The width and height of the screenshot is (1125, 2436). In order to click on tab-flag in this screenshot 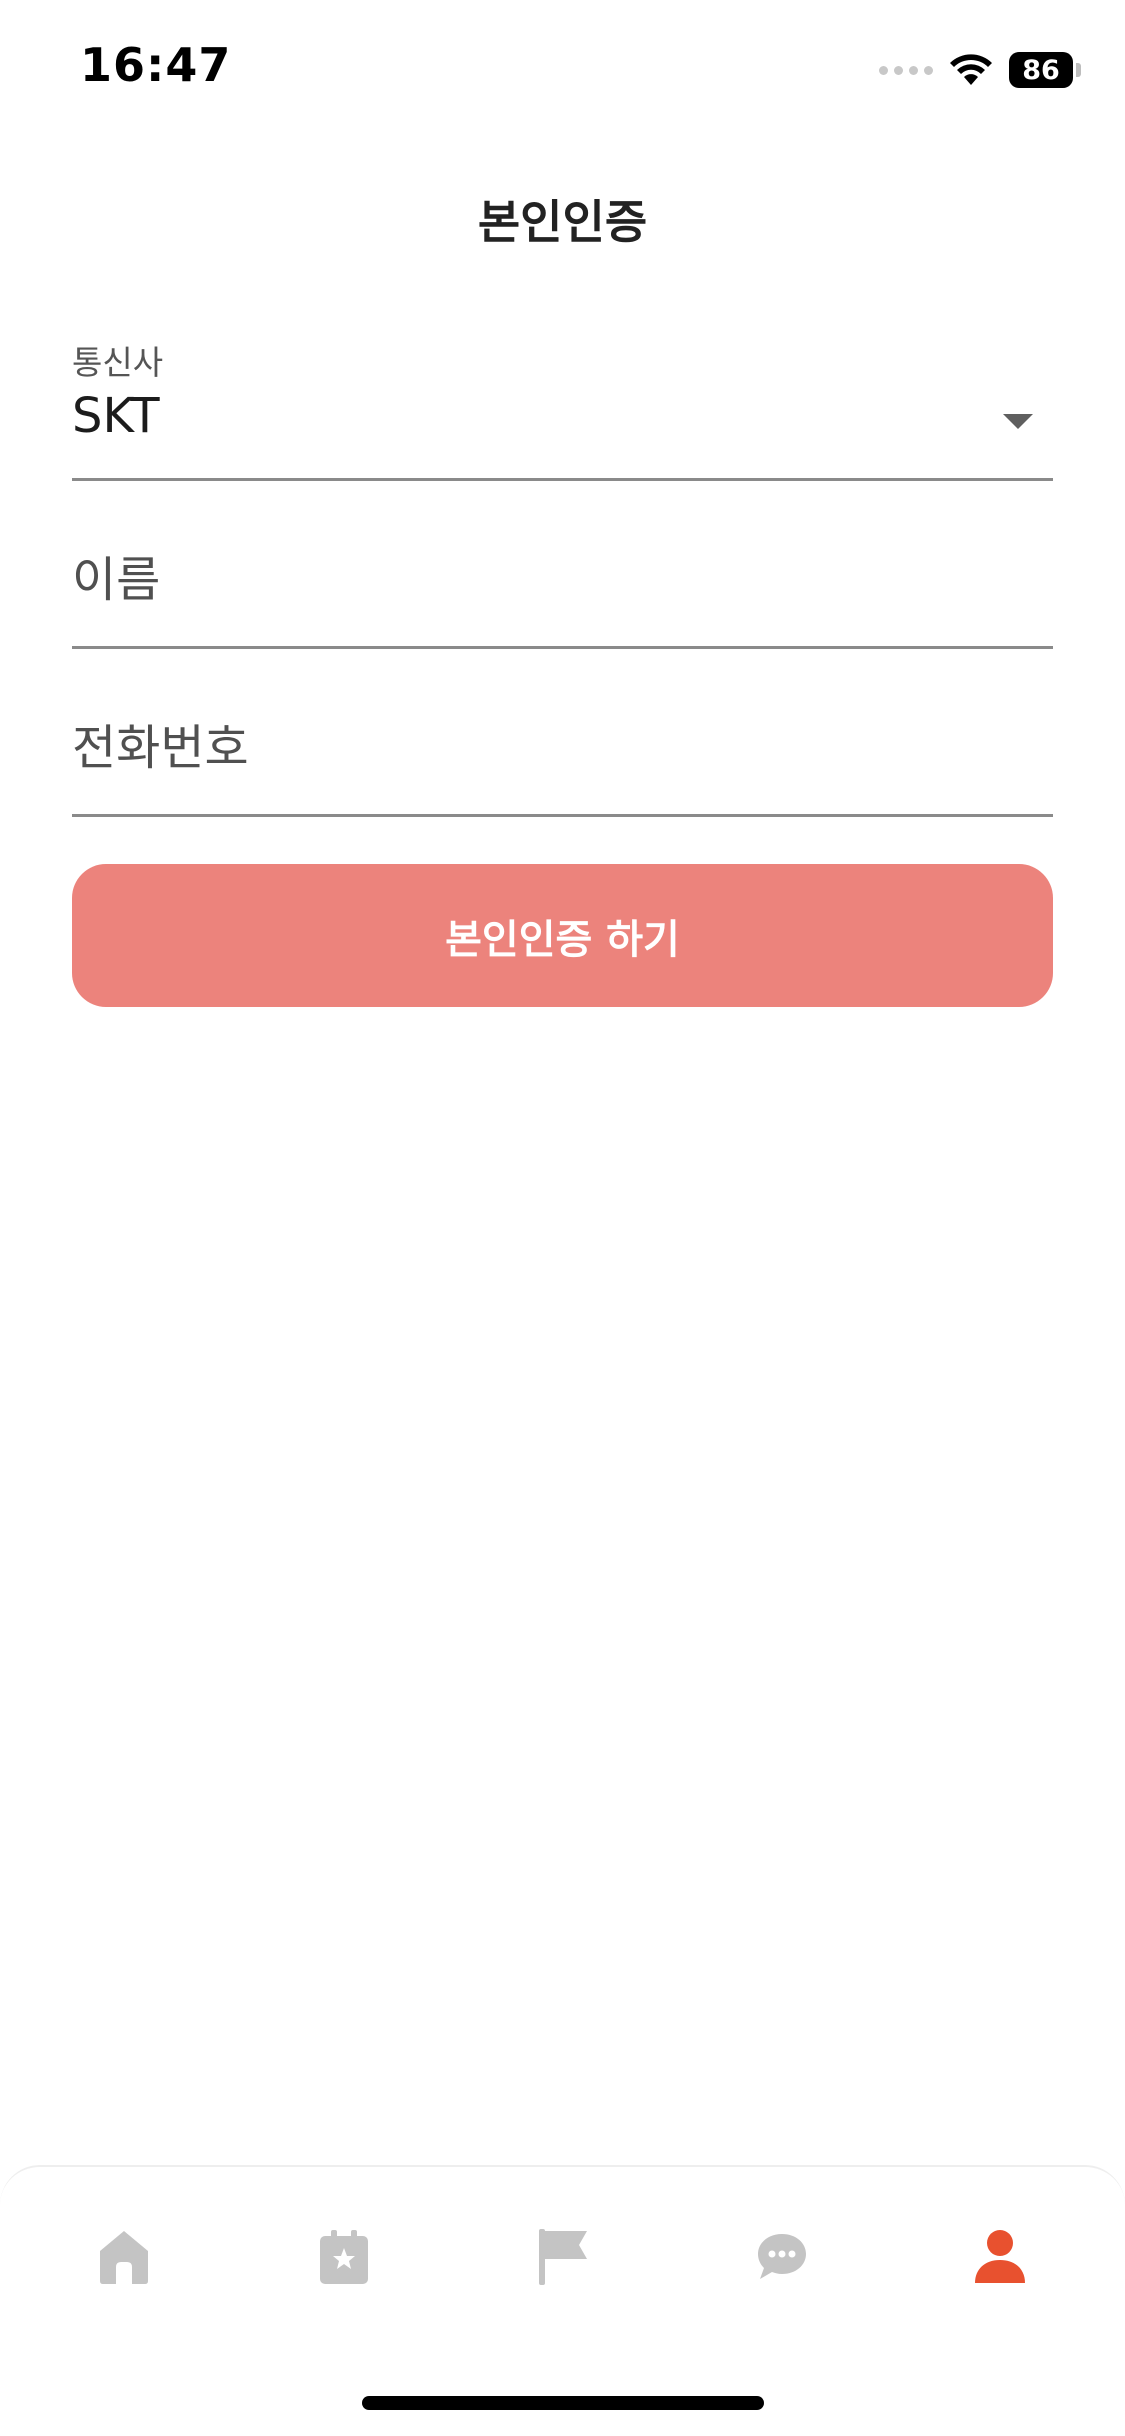, I will do `click(563, 2257)`.